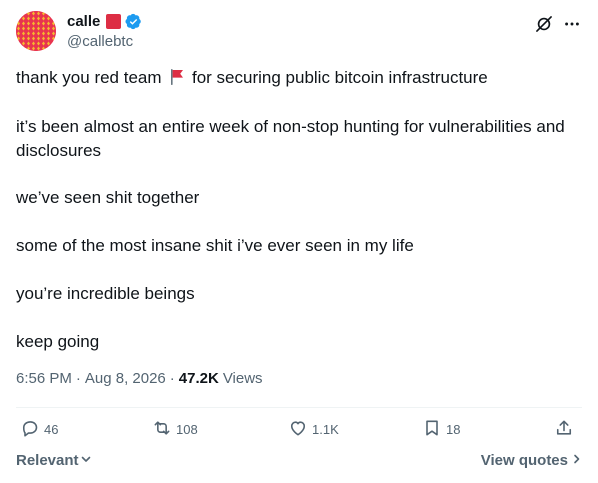 The width and height of the screenshot is (598, 483). I want to click on like-button: 1.1K, so click(313, 429).